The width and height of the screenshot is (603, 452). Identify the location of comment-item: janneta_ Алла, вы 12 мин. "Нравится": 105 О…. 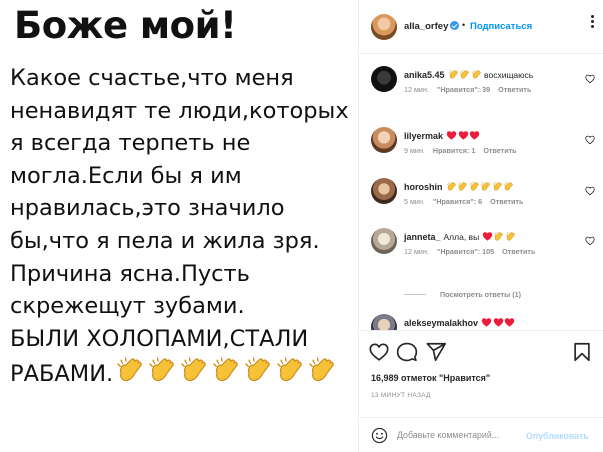
(481, 250).